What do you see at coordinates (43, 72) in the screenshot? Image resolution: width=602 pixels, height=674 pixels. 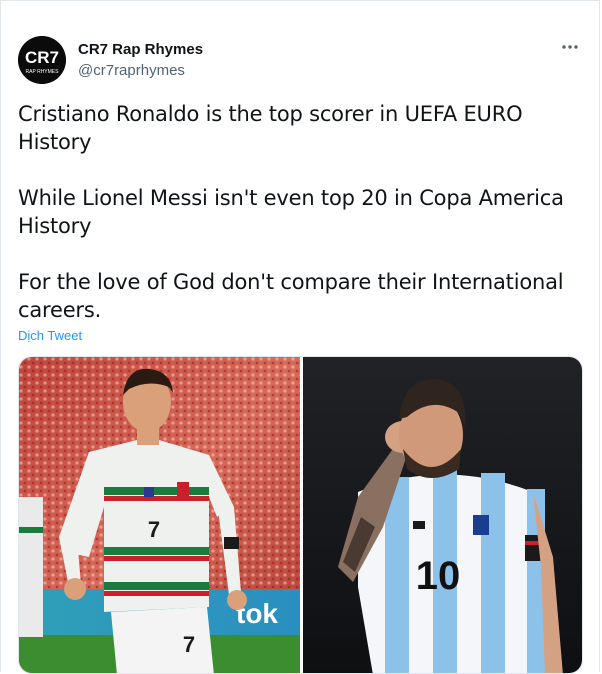 I see `avatar-sub-text: RAP RHYMES` at bounding box center [43, 72].